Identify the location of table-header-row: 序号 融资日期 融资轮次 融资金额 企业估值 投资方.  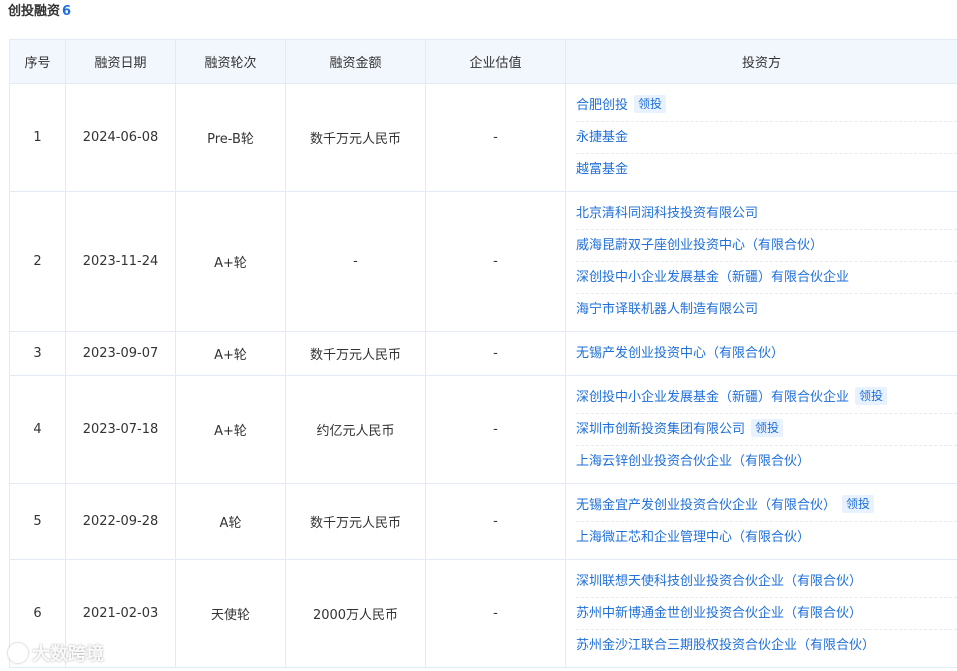
(483, 61).